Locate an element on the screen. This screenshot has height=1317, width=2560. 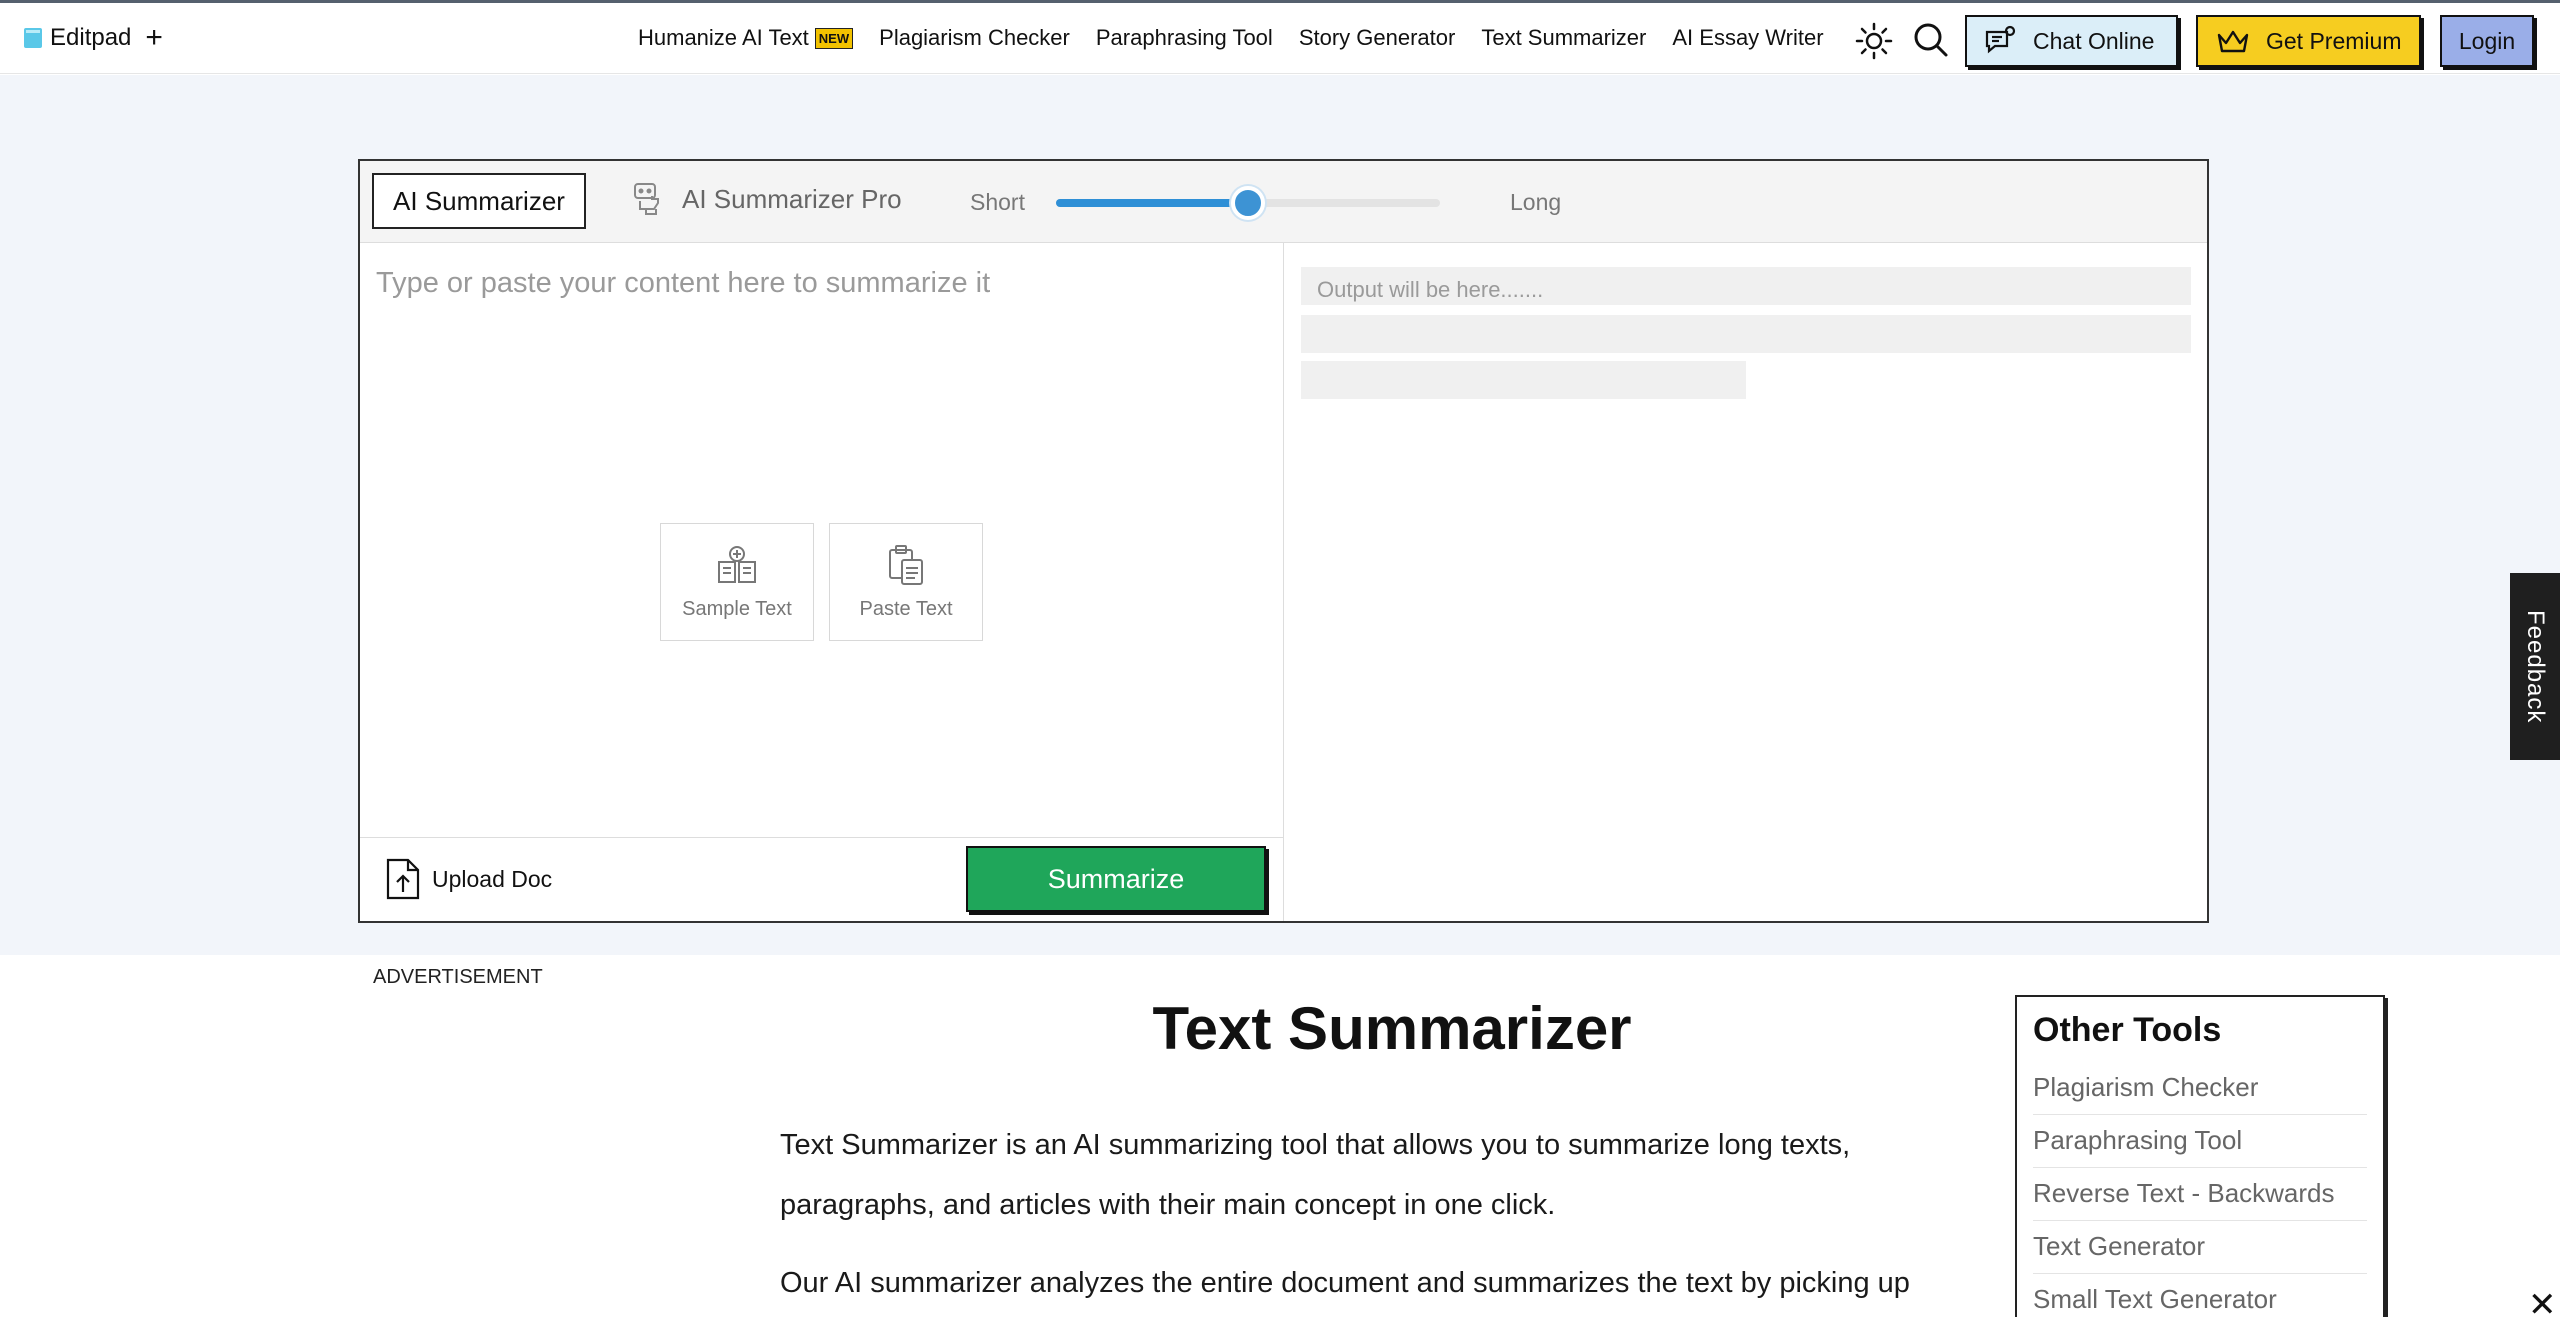
chat-online-label: Chat Online is located at coordinates (2094, 40).